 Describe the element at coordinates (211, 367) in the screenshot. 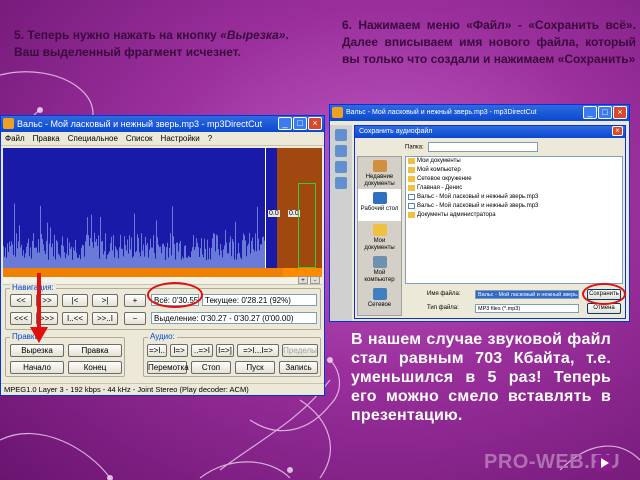

I see `stop-button: Стоп` at that location.